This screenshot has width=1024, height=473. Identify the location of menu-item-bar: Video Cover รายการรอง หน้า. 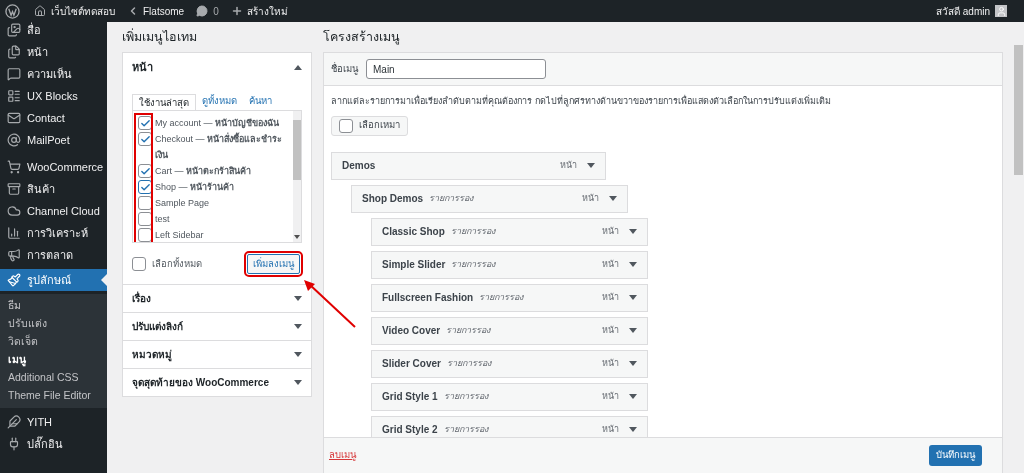
(509, 330).